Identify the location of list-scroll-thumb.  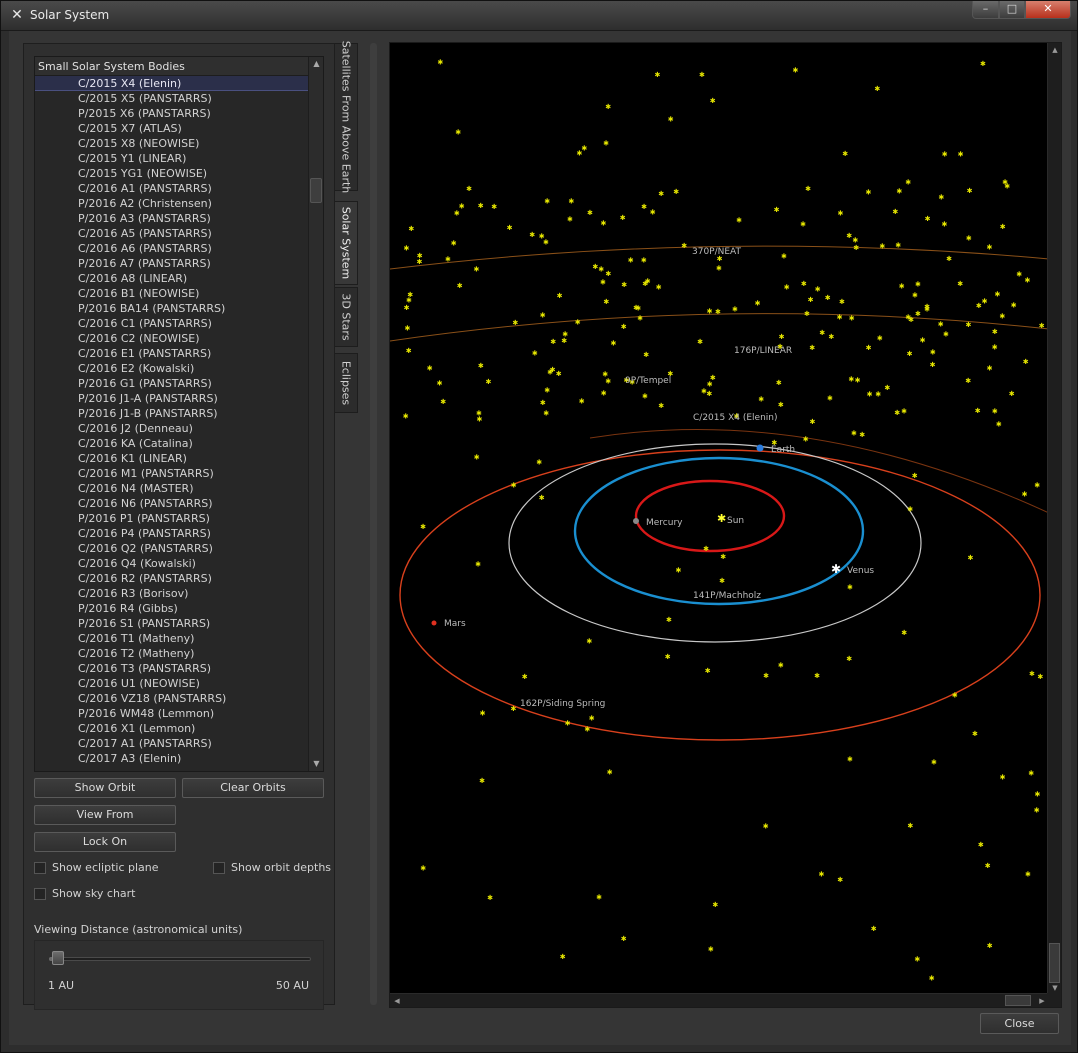
(316, 190).